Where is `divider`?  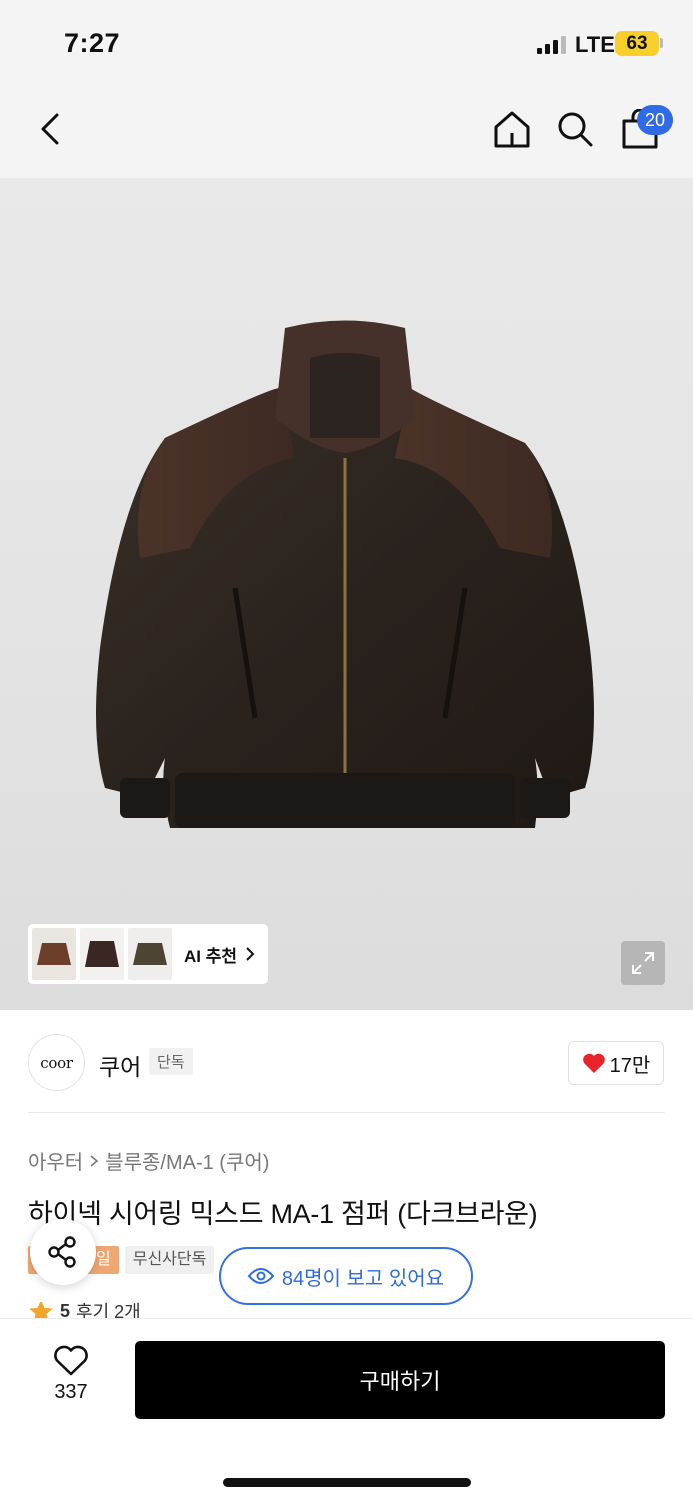 divider is located at coordinates (346, 1112).